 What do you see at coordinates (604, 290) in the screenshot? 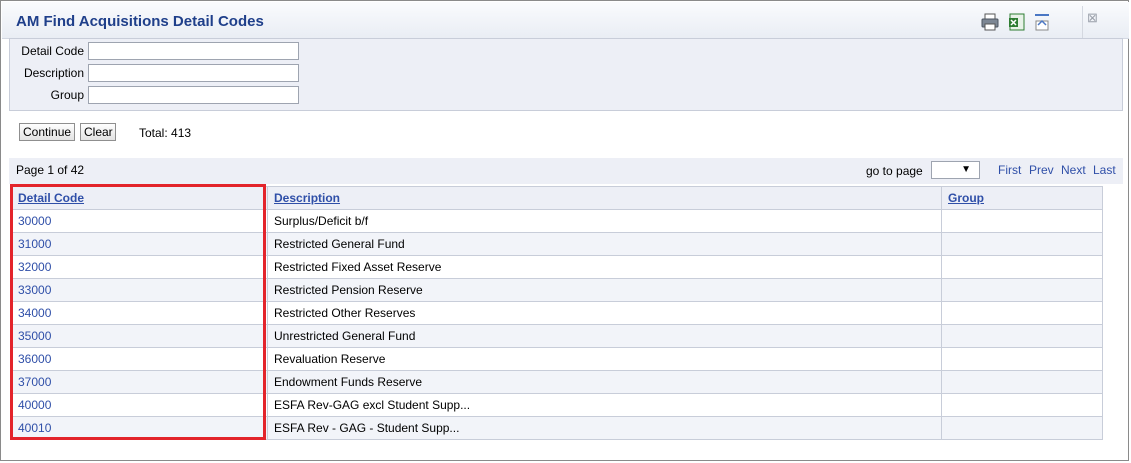
I see `description-cell: Restricted Pension Reserve` at bounding box center [604, 290].